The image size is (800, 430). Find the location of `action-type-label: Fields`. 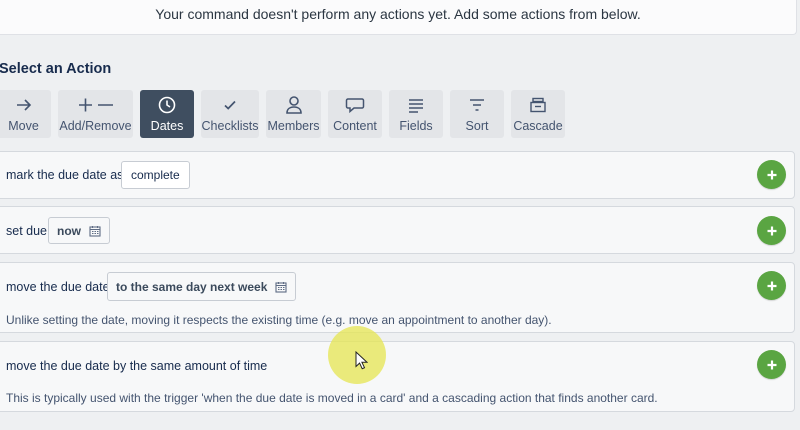

action-type-label: Fields is located at coordinates (416, 126).